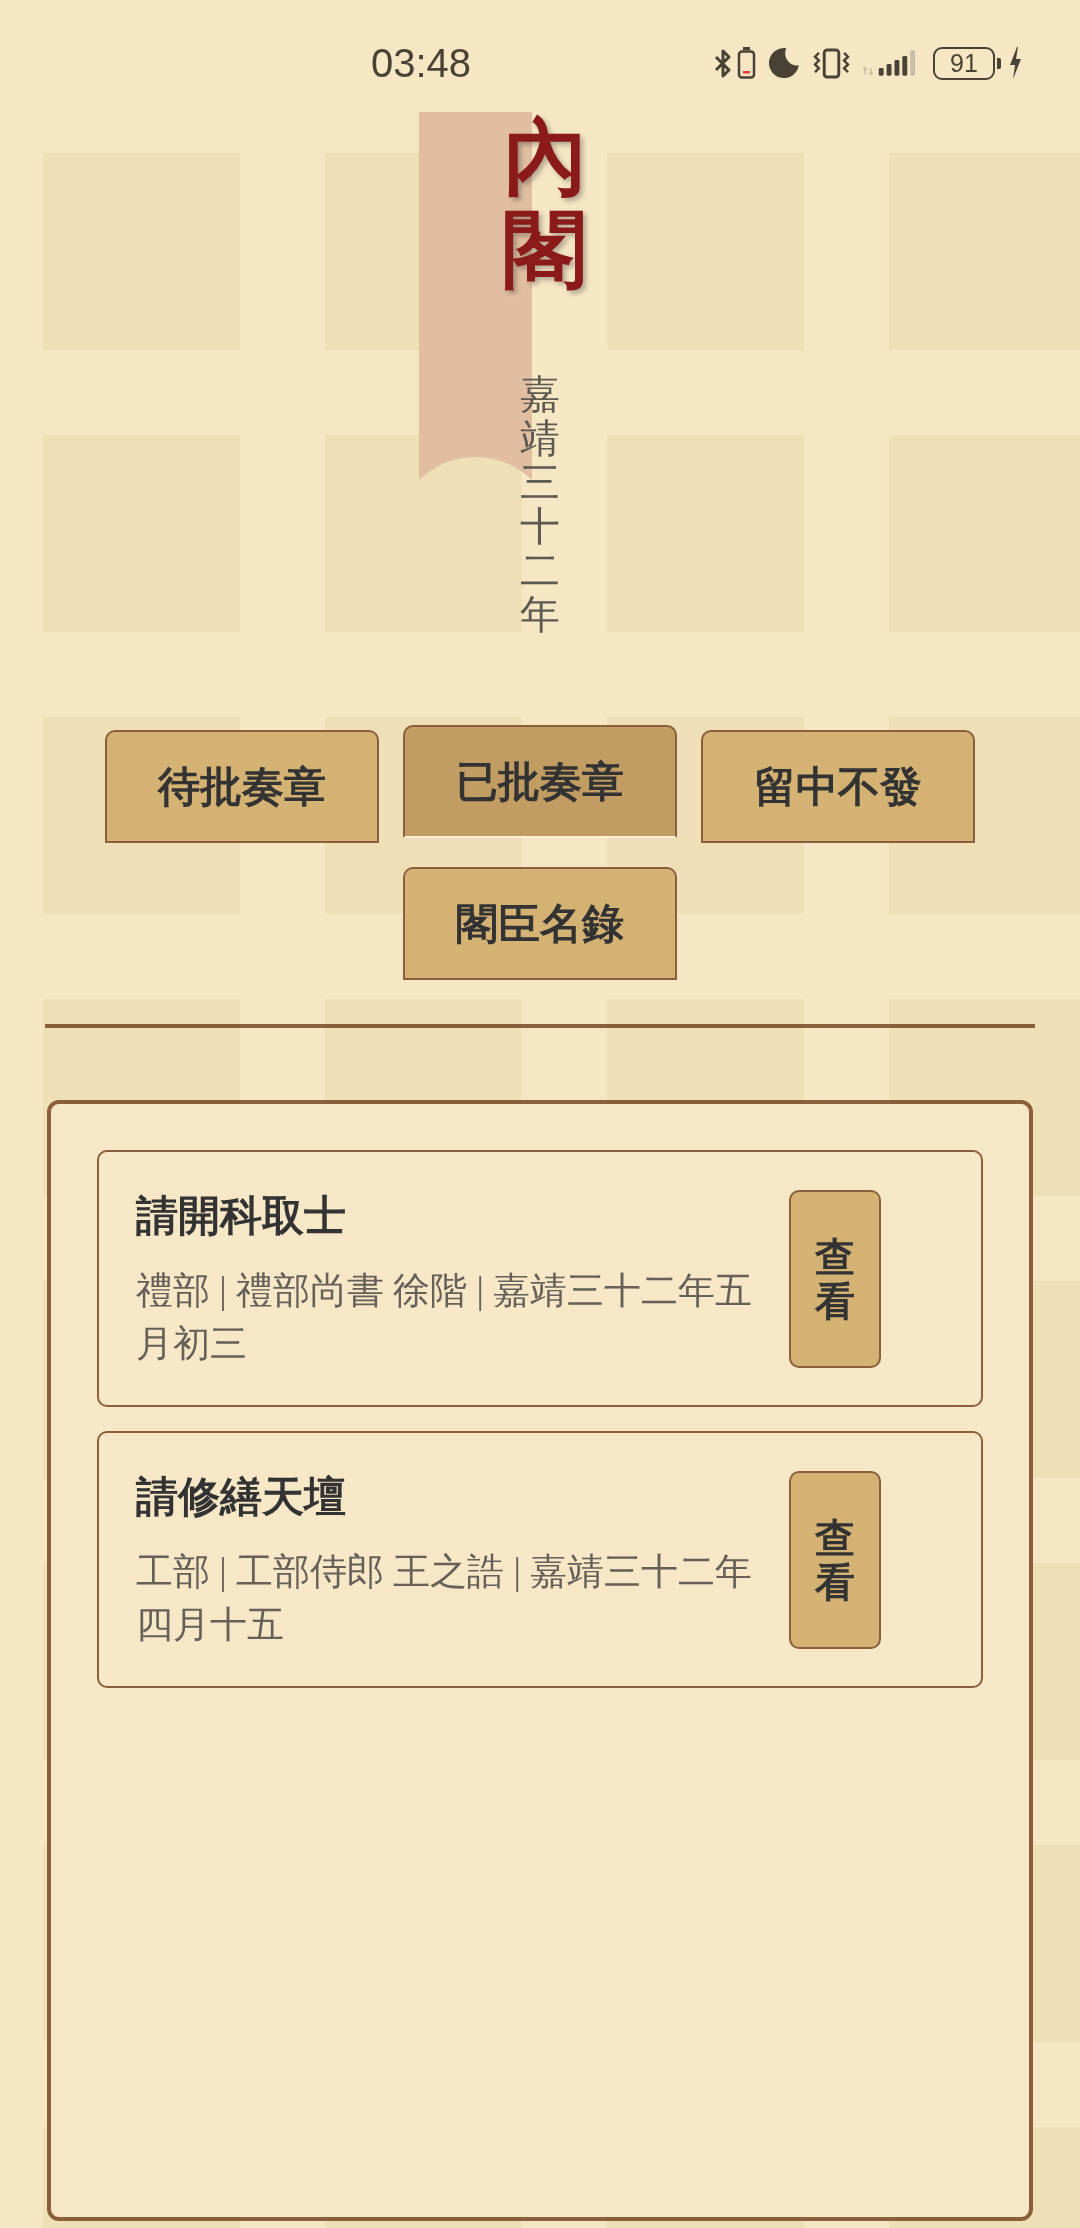  I want to click on charging-bolt-icon, so click(1015, 63).